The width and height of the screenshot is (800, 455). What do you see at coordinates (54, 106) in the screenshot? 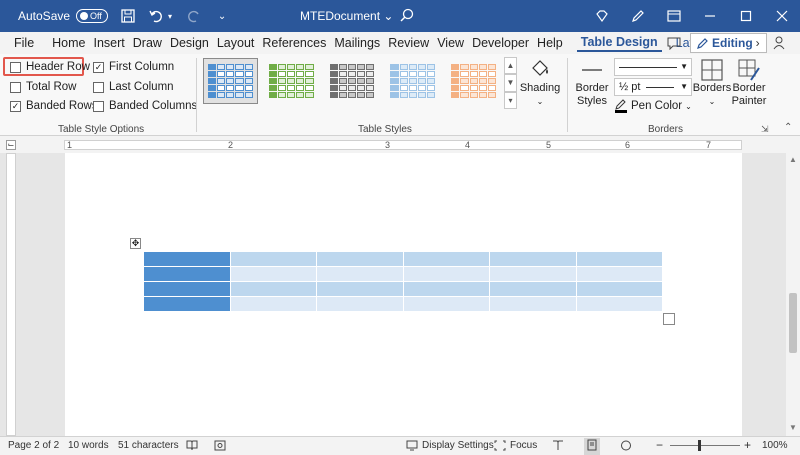
I see `banded-rows-checkbox: ✓ Banded Rows` at bounding box center [54, 106].